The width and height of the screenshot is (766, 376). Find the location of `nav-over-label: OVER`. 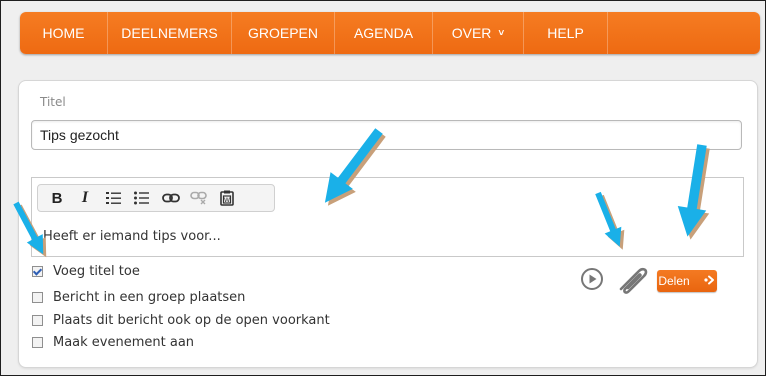

nav-over-label: OVER is located at coordinates (471, 33).